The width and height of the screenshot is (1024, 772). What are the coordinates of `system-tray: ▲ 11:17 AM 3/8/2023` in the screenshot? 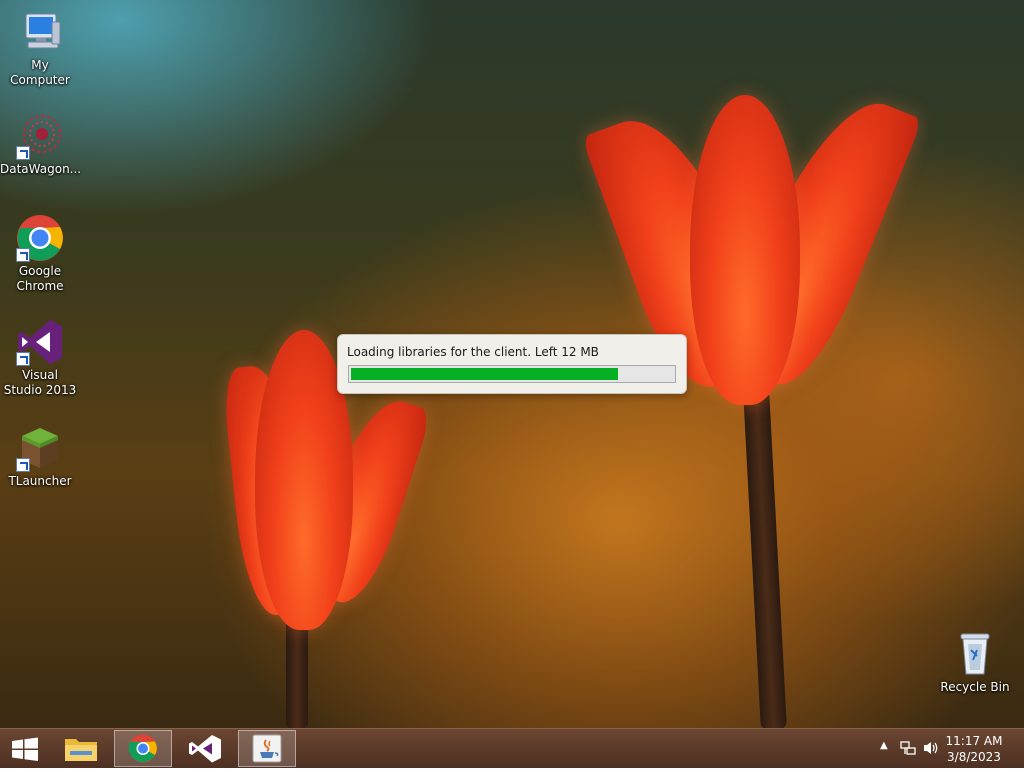 It's located at (944, 749).